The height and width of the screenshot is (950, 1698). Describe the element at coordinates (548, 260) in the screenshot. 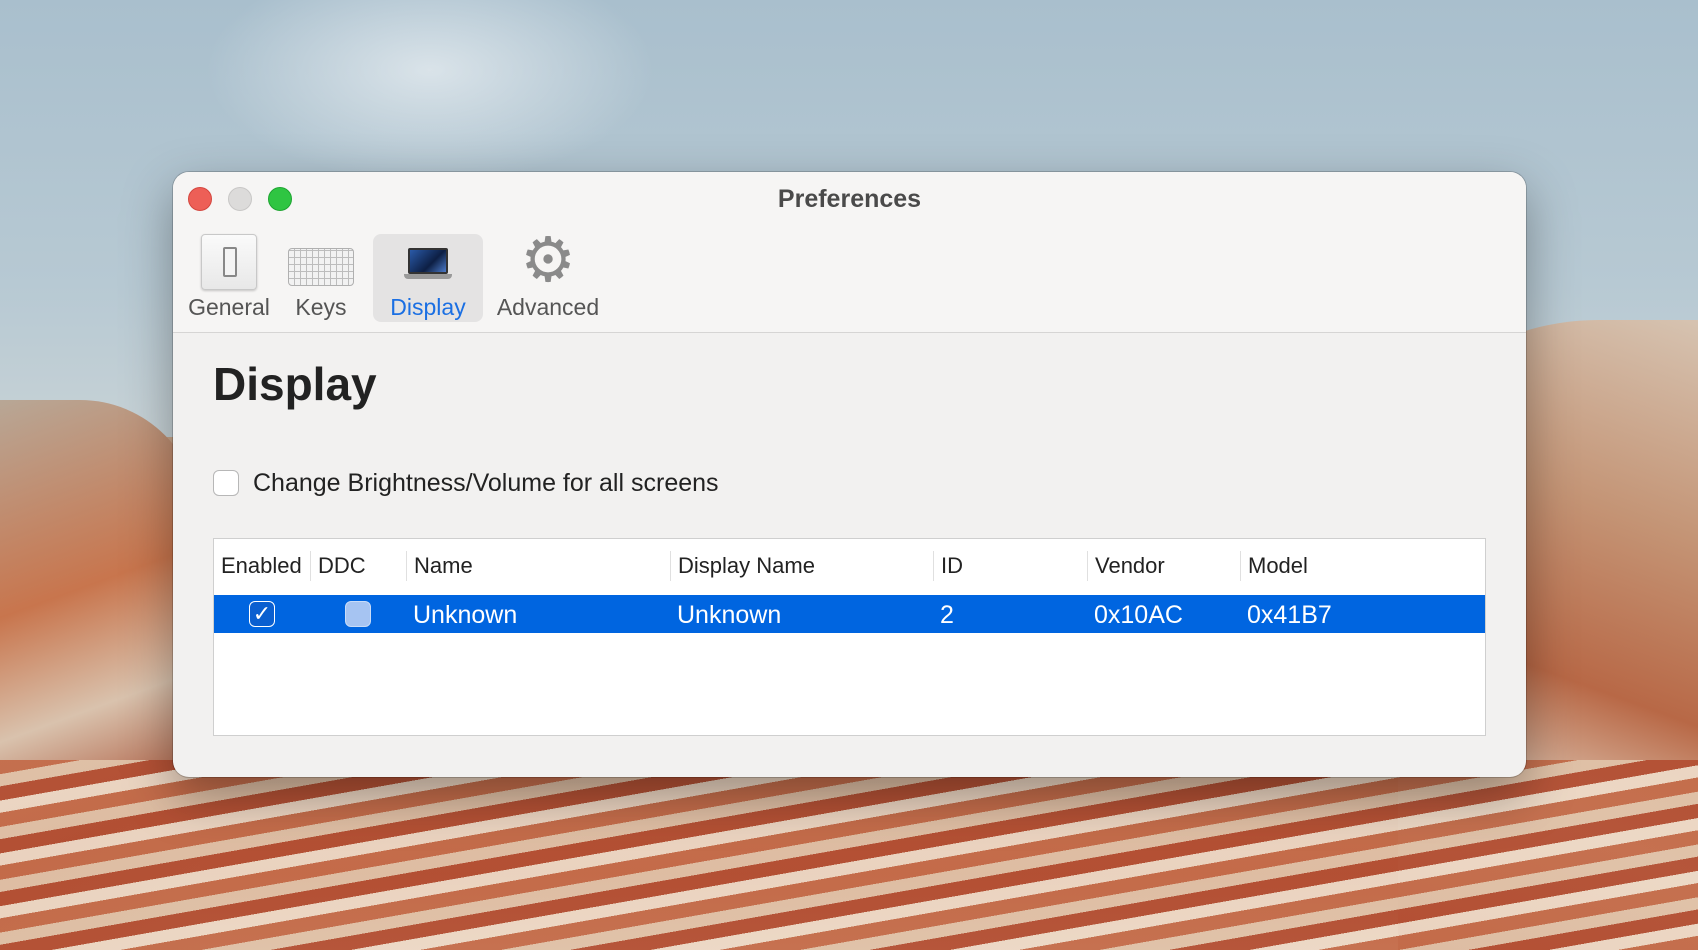

I see `gear-icon: ⚙` at that location.